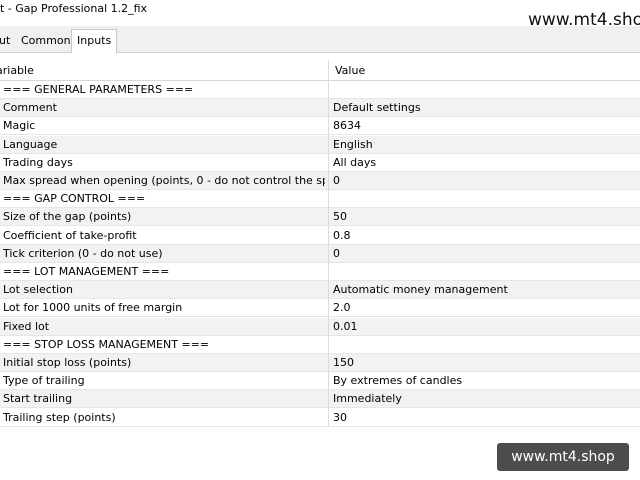 This screenshot has height=480, width=640. Describe the element at coordinates (74, 199) in the screenshot. I see `row-variable: === GAP CONTROL ===` at that location.